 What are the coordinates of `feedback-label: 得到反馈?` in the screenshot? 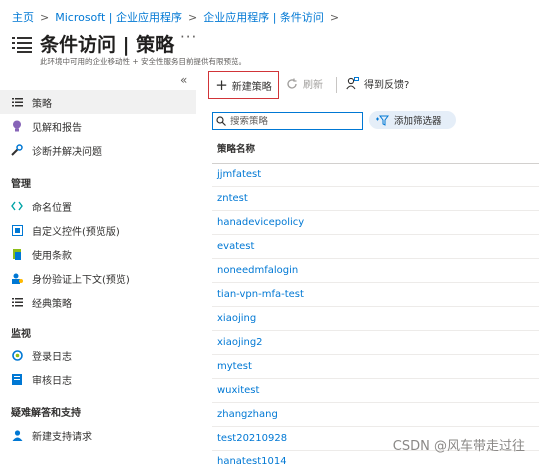 It's located at (387, 85).